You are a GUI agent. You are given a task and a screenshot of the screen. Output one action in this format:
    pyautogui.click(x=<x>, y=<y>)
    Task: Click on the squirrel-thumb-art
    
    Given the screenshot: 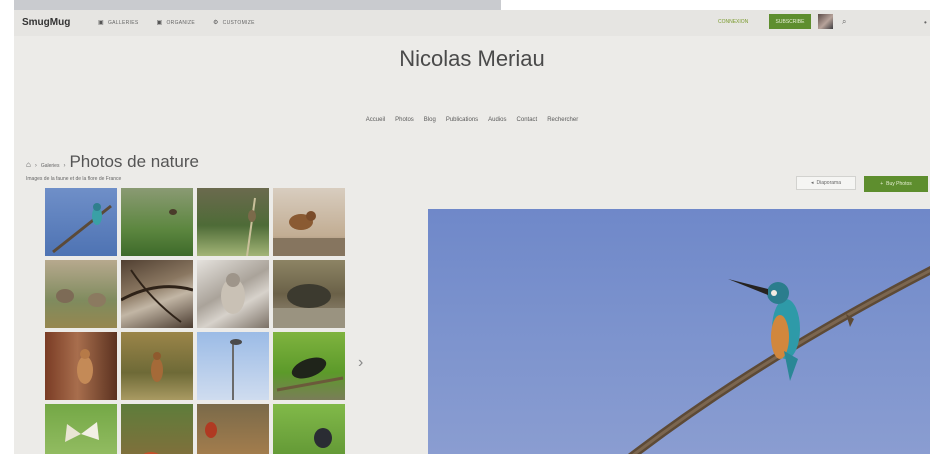 What is the action you would take?
    pyautogui.click(x=85, y=366)
    